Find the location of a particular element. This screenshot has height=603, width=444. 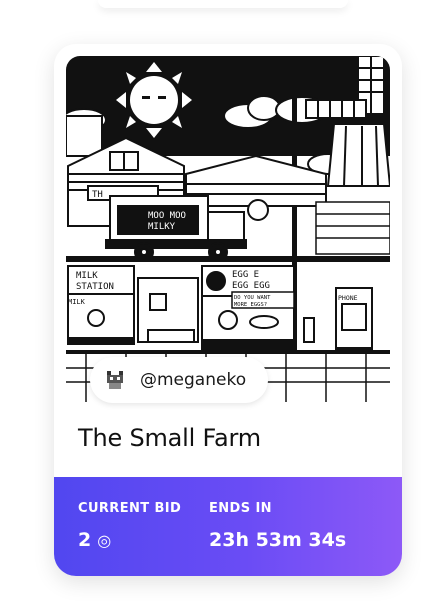

svg-text: MOO MOO is located at coordinates (167, 216).